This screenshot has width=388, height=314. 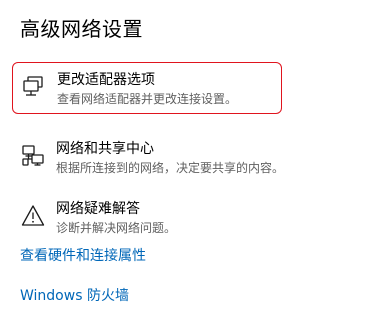 I want to click on windows-firewall-link: Windows 防火墙, so click(x=74, y=296).